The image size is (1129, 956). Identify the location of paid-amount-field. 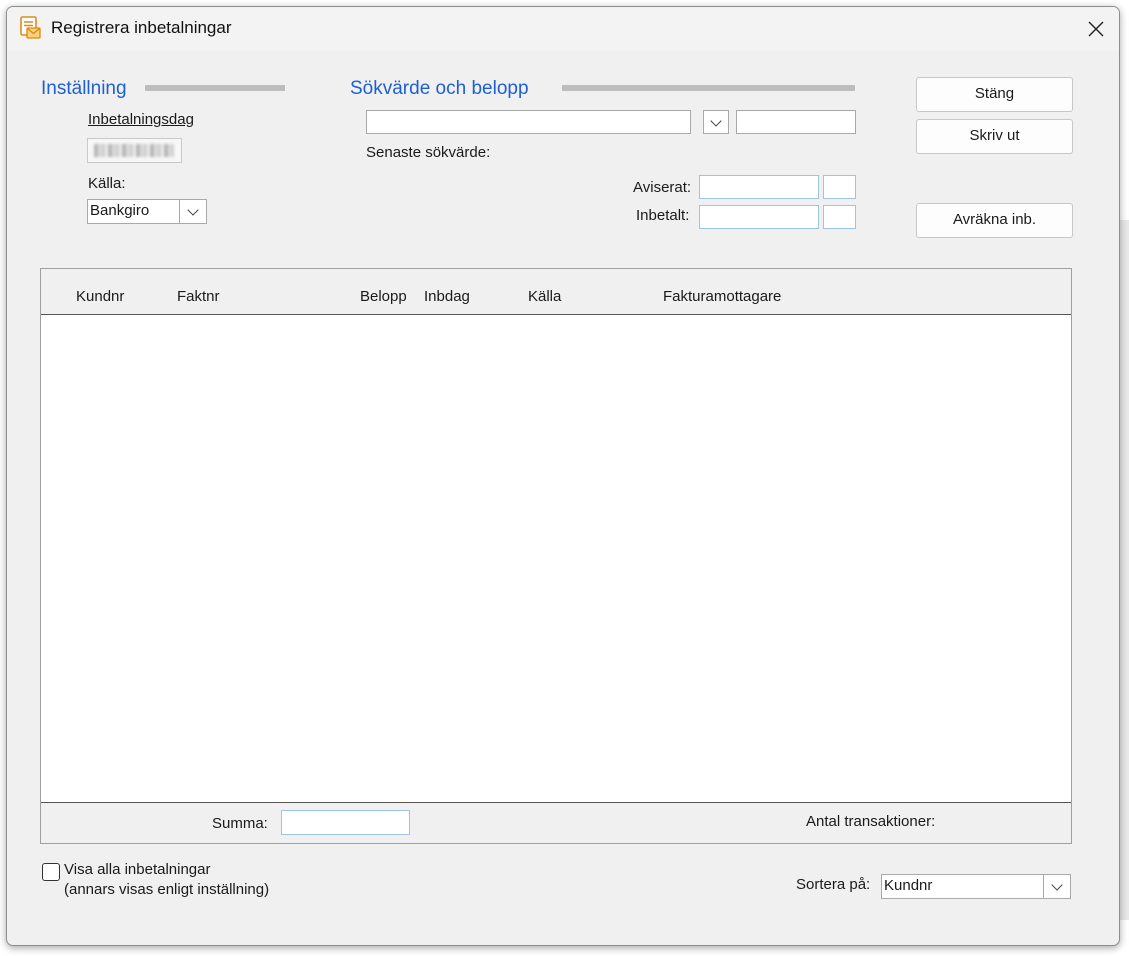
(759, 217).